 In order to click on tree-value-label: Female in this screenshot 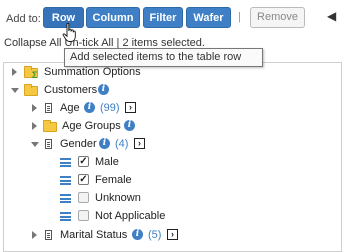, I will do `click(113, 180)`.